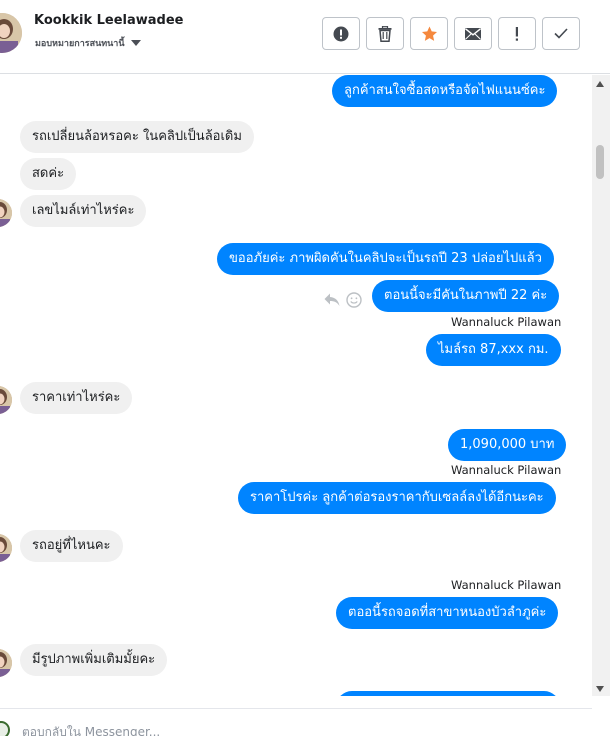 The height and width of the screenshot is (736, 610). I want to click on scroll-down-arrow-icon, so click(600, 689).